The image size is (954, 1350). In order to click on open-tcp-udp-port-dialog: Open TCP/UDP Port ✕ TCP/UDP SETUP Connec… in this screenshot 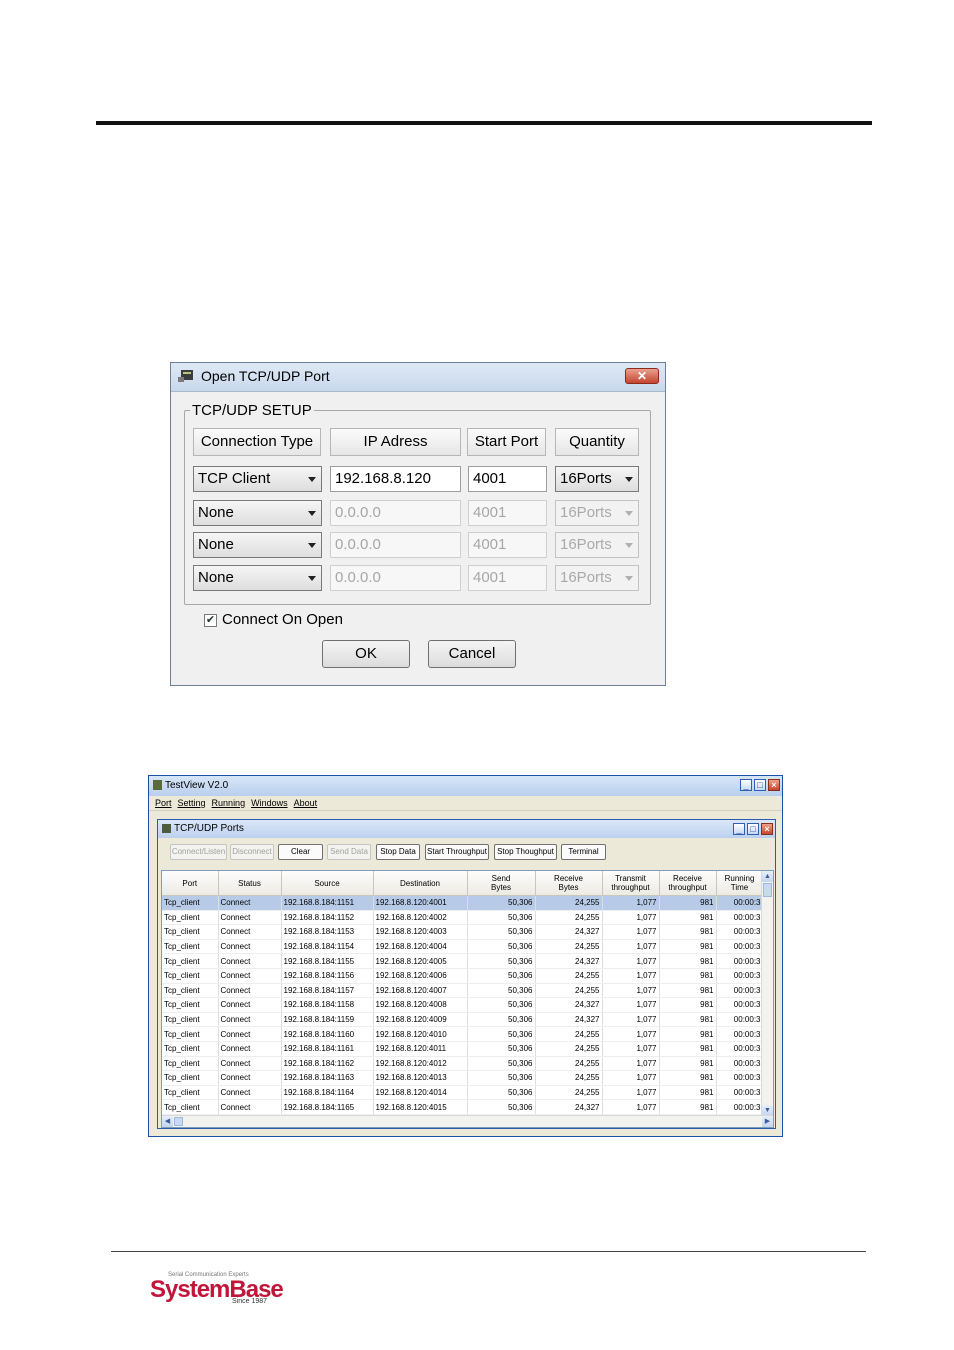, I will do `click(418, 524)`.